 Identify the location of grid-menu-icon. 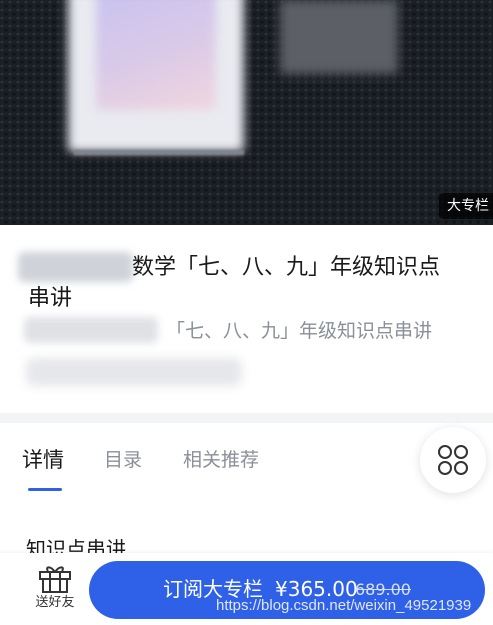
(453, 460).